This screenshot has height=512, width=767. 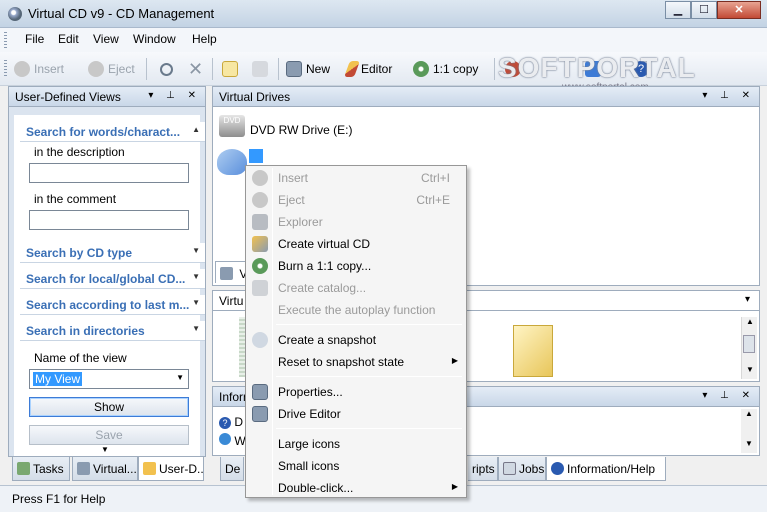 What do you see at coordinates (300, 222) in the screenshot?
I see `menu-label: Explorer` at bounding box center [300, 222].